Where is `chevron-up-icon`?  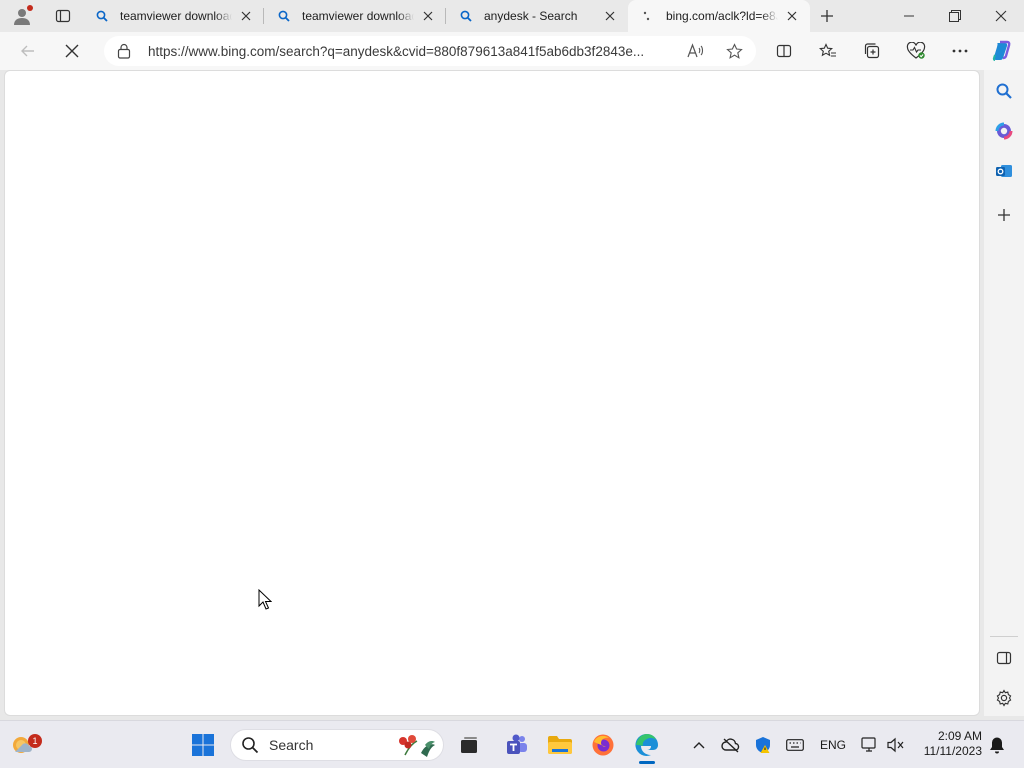
chevron-up-icon is located at coordinates (699, 745).